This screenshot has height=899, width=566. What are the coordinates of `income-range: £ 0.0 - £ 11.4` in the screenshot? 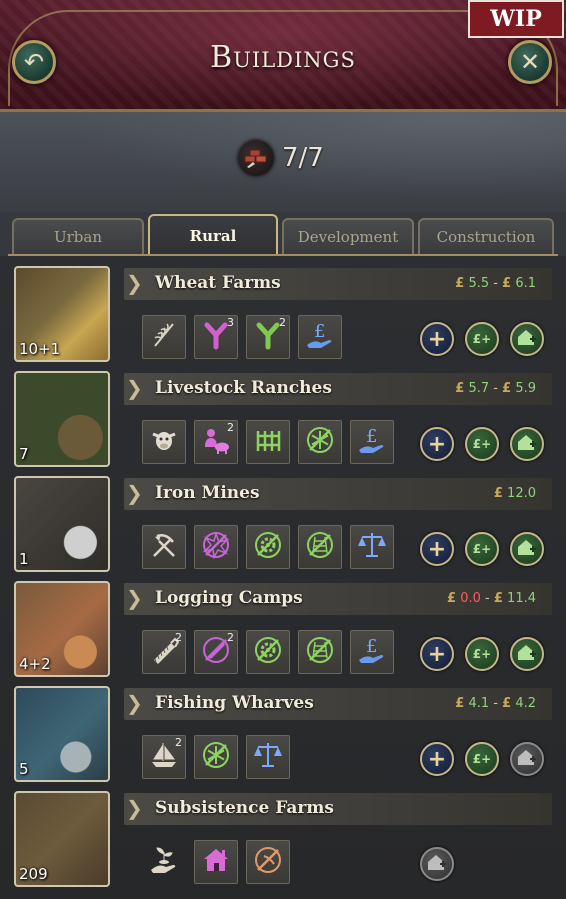 It's located at (491, 598).